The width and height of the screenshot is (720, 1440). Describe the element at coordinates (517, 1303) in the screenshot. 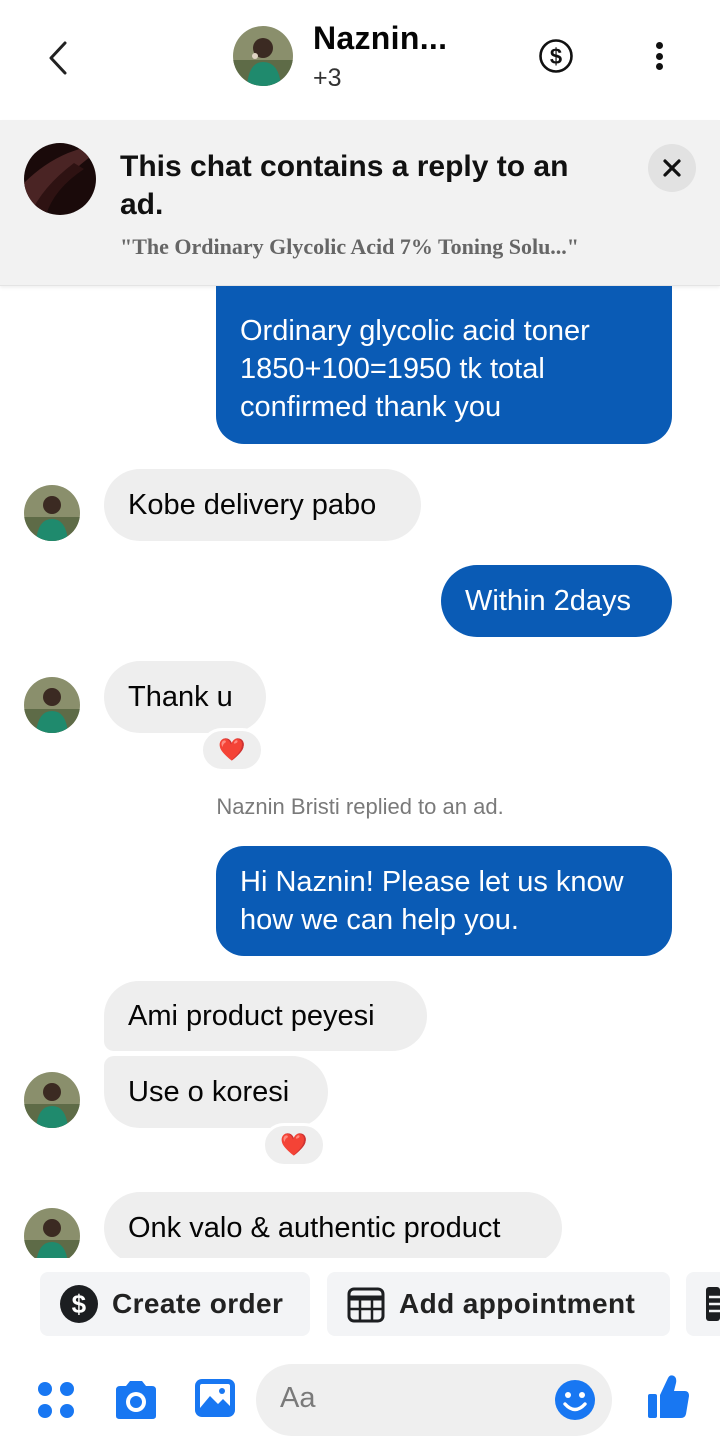

I see `add-appointment-label: Add appointment` at that location.